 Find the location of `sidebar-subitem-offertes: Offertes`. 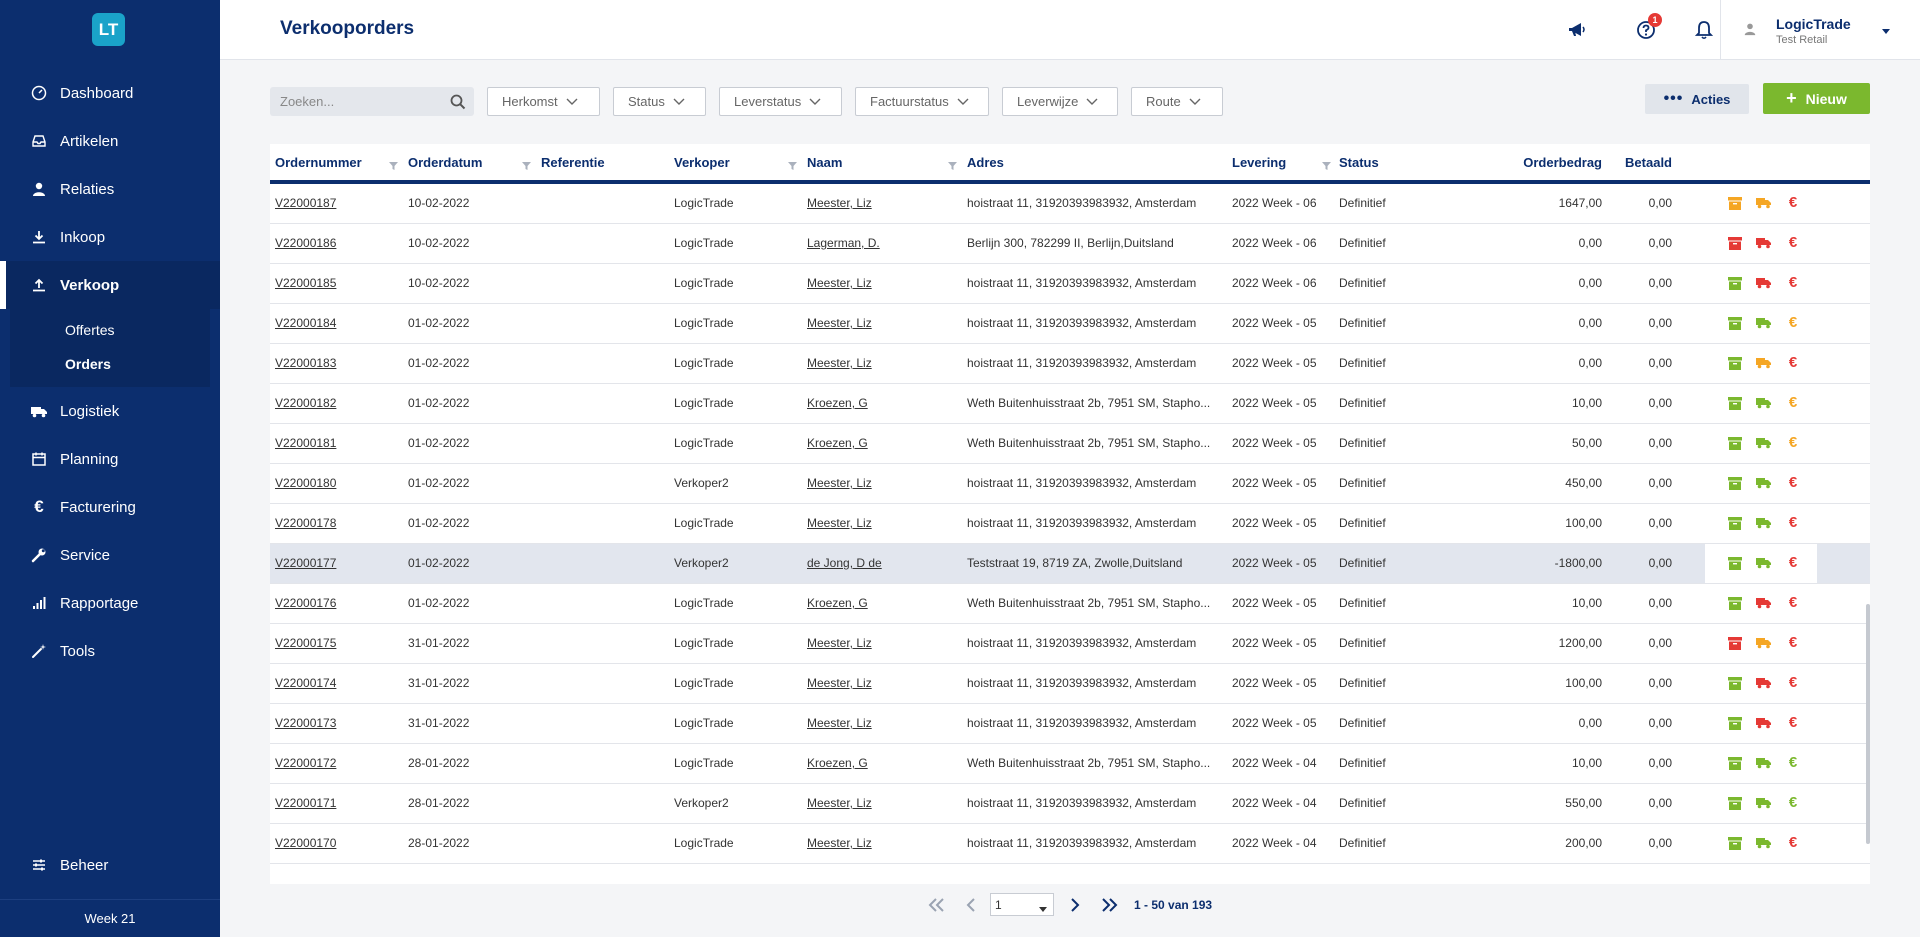

sidebar-subitem-offertes: Offertes is located at coordinates (110, 330).